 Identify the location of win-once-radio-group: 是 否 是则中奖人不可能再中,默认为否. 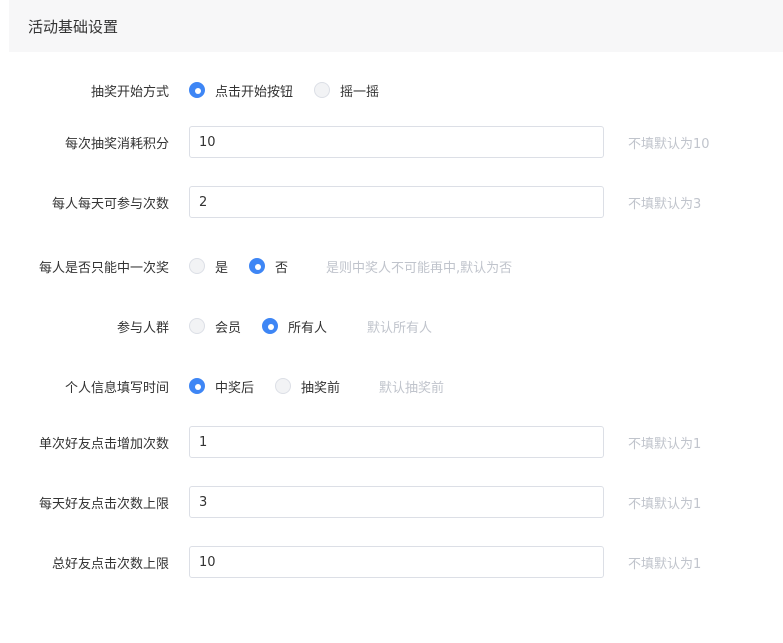
(350, 266).